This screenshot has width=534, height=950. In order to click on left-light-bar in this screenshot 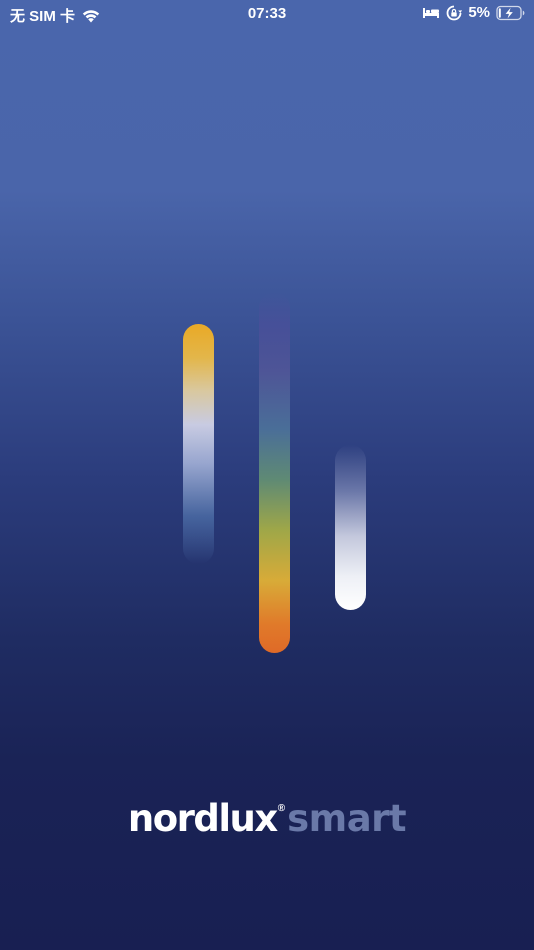, I will do `click(198, 444)`.